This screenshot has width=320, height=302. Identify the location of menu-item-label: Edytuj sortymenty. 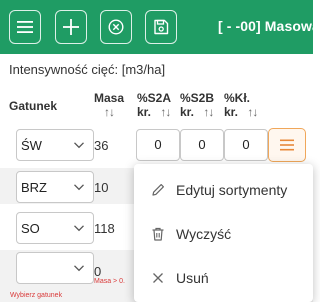
(232, 190).